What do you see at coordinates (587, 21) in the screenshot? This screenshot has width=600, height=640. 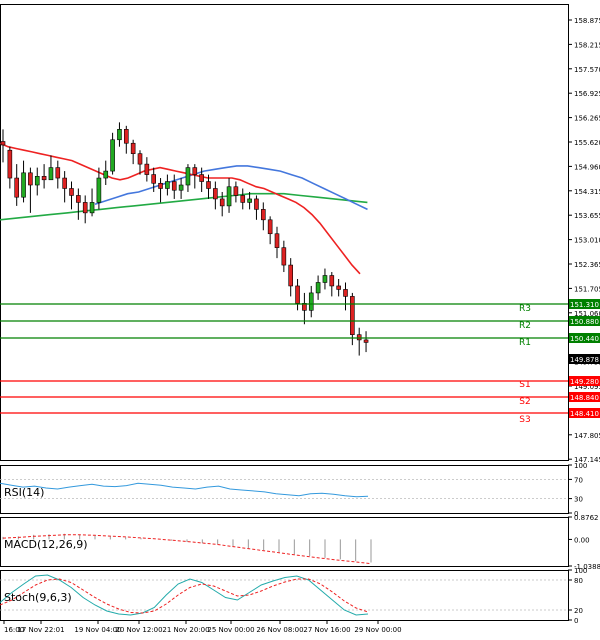 I see `price-tick-label: 158.875` at bounding box center [587, 21].